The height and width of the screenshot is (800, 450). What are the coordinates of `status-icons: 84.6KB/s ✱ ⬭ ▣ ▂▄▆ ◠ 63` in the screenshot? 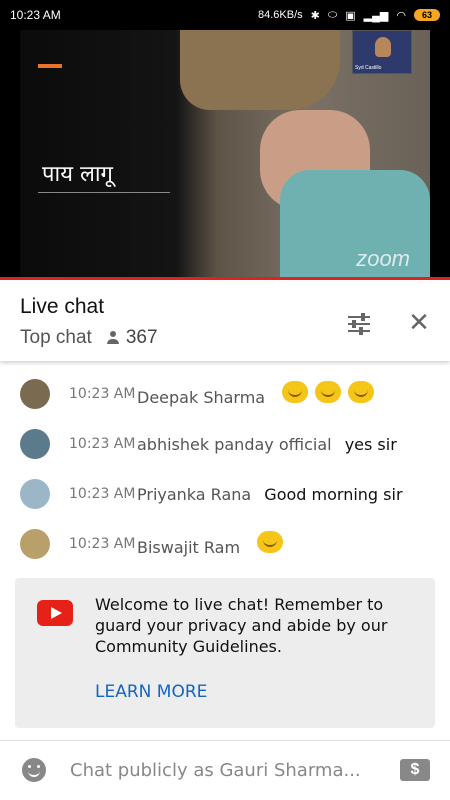 It's located at (349, 15).